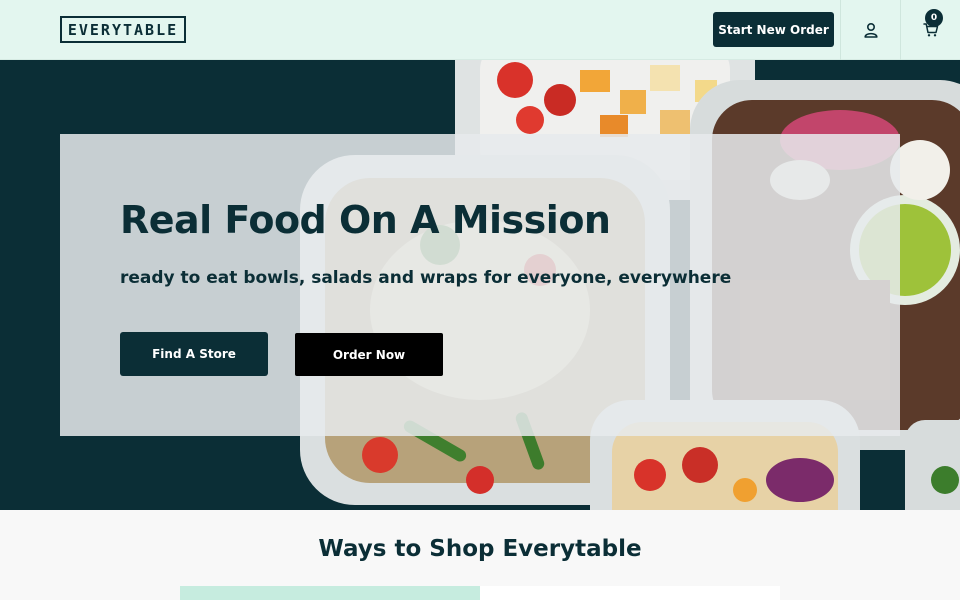 This screenshot has height=600, width=960. I want to click on find-store-button: Find A Store, so click(194, 354).